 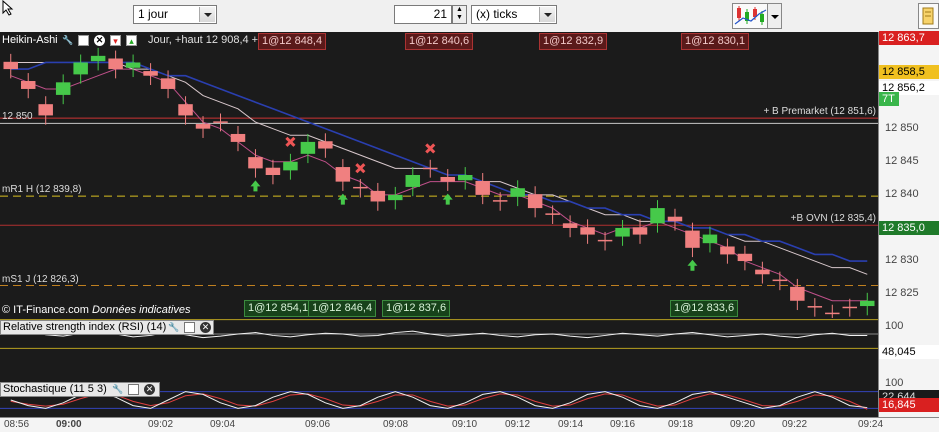 I want to click on price-axis-tick: 12 845, so click(x=902, y=160).